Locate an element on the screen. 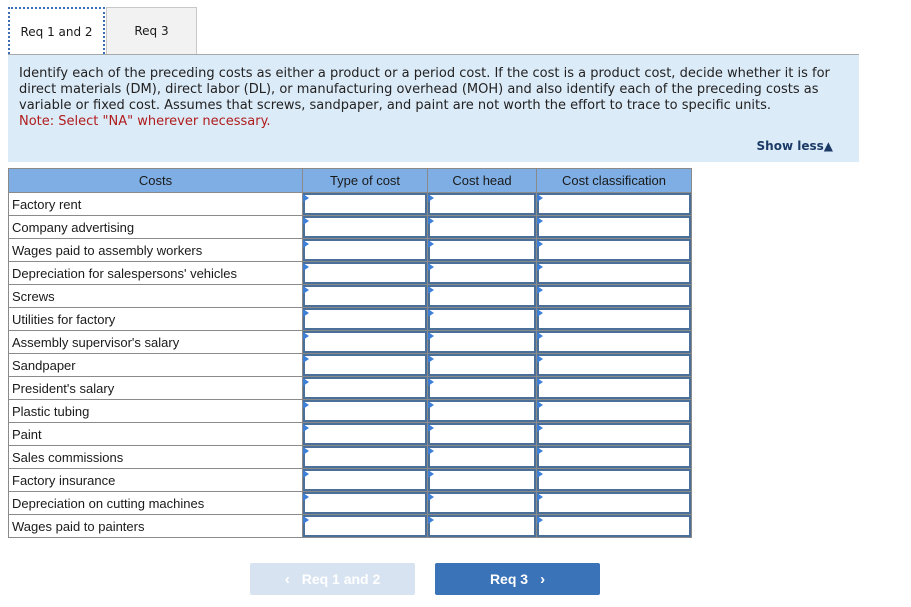 The height and width of the screenshot is (607, 911). tab-req-1-and-2: Req 1 and 2 is located at coordinates (56, 30).